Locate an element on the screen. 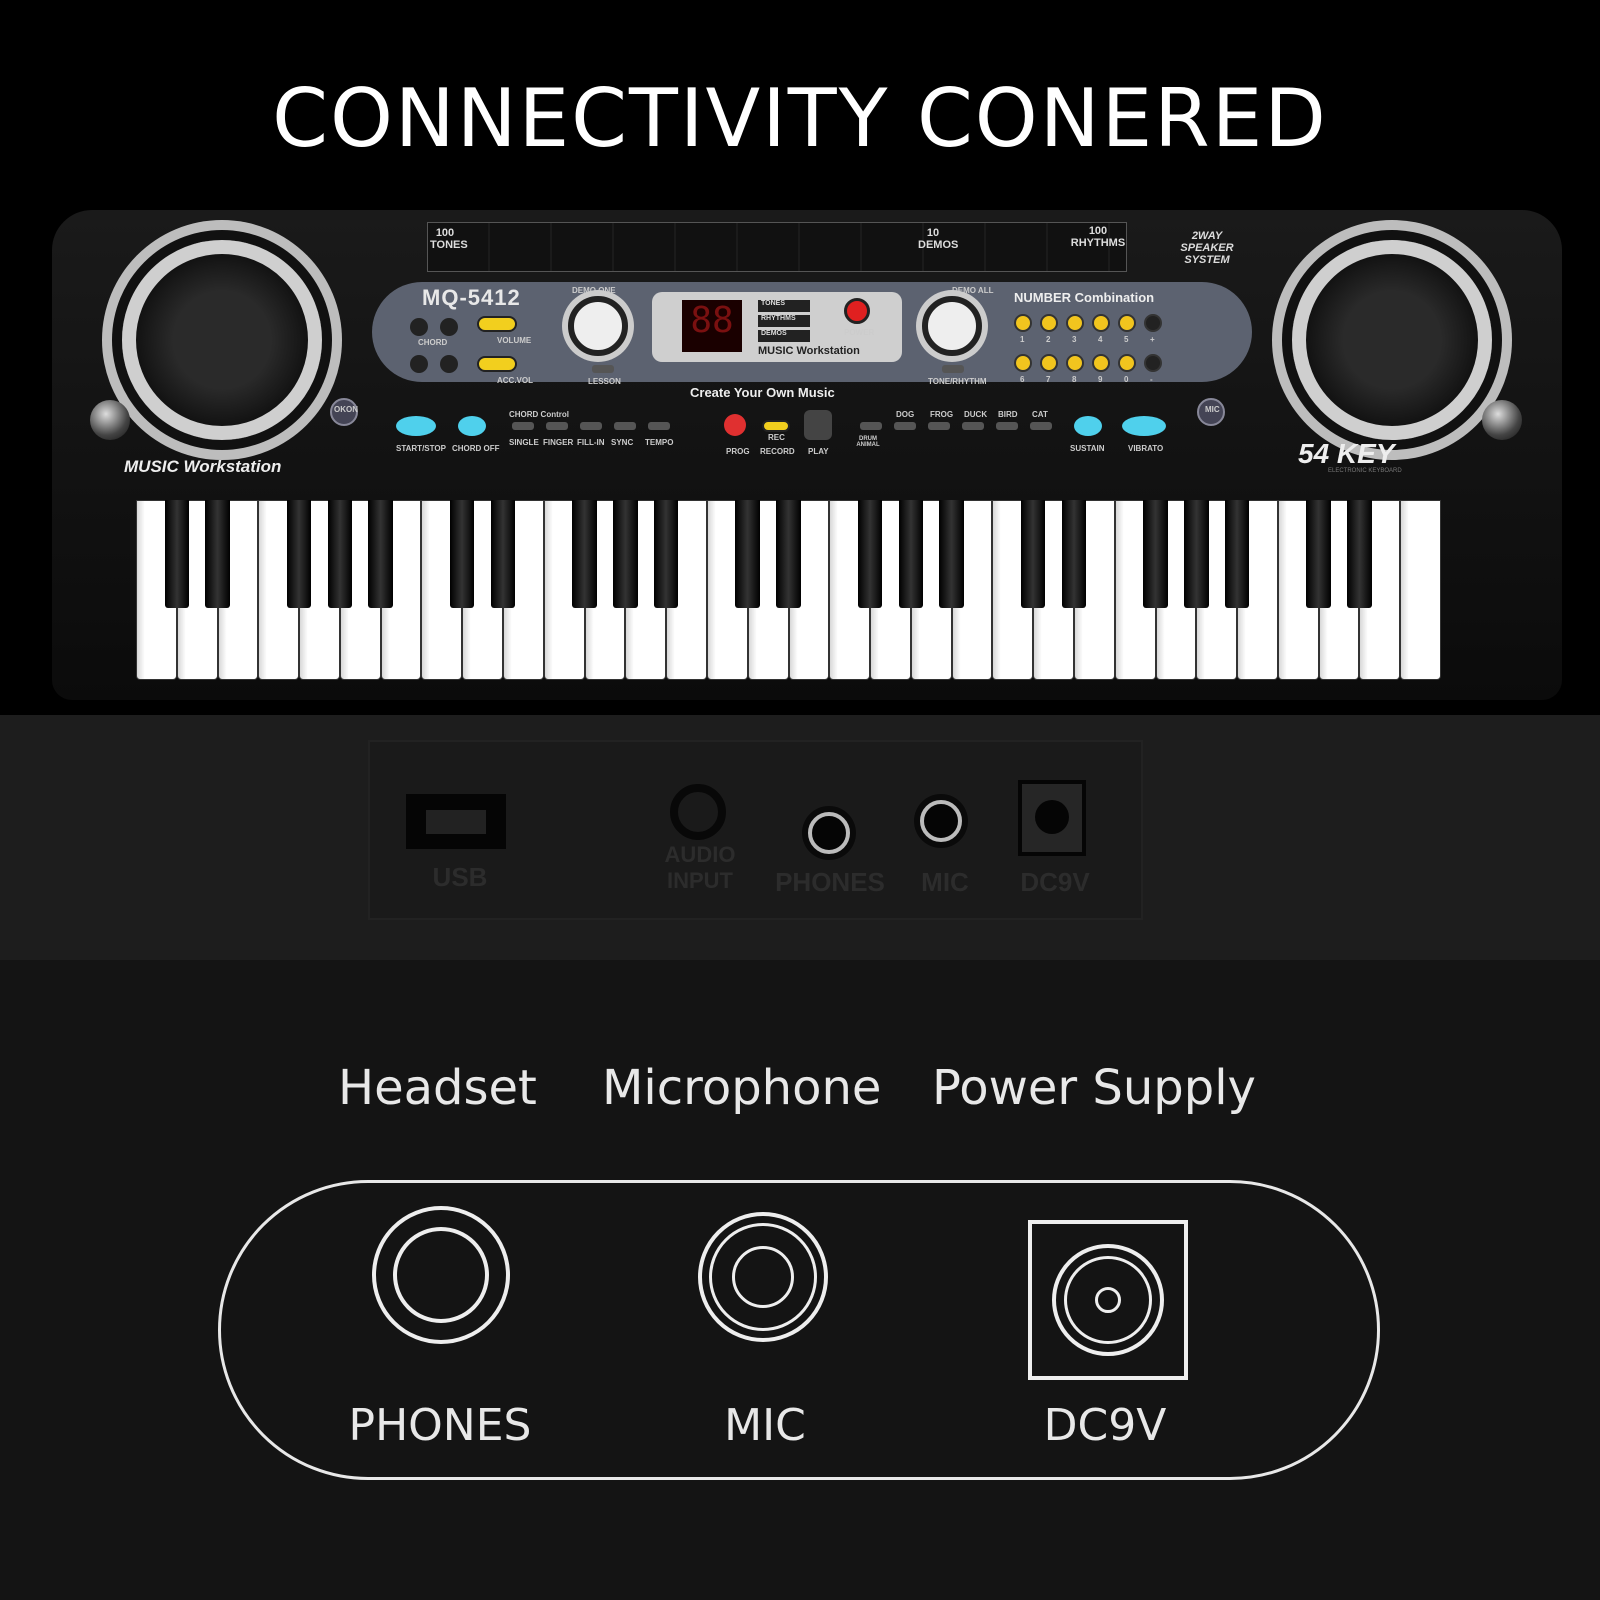 The height and width of the screenshot is (1600, 1600). demo-all-button is located at coordinates (952, 326).